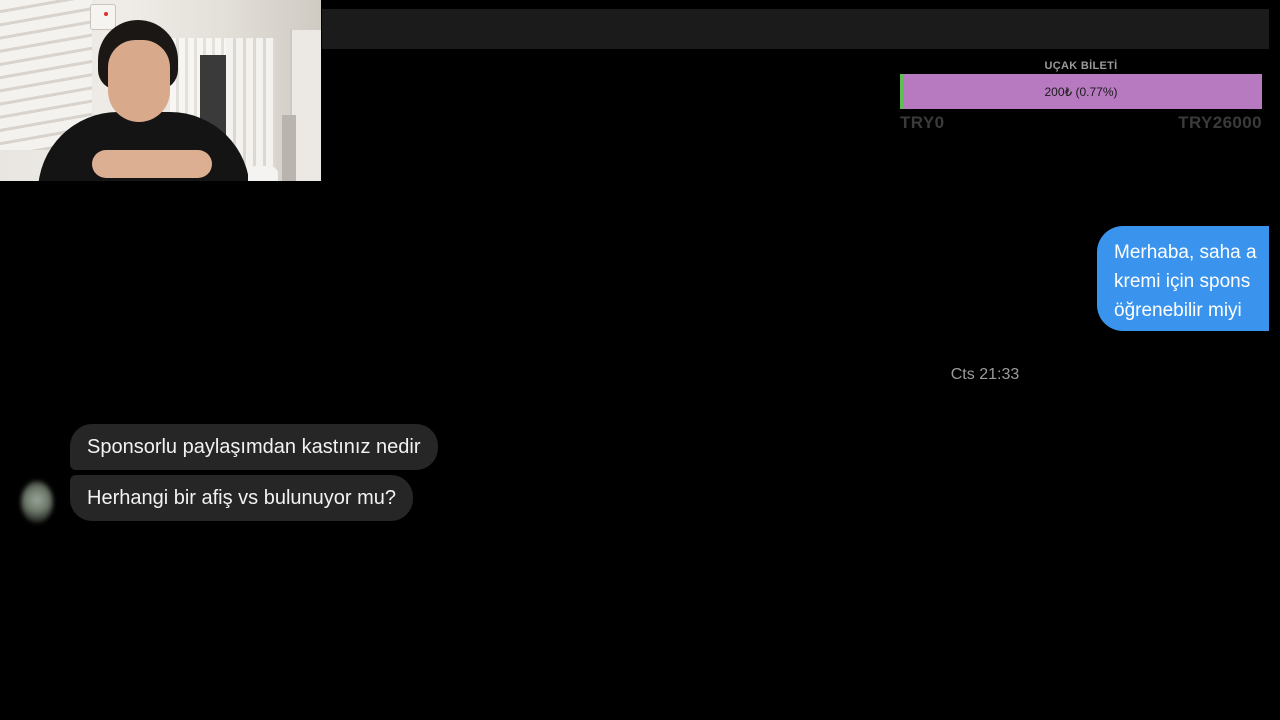  I want to click on air-conditioner, so click(103, 17).